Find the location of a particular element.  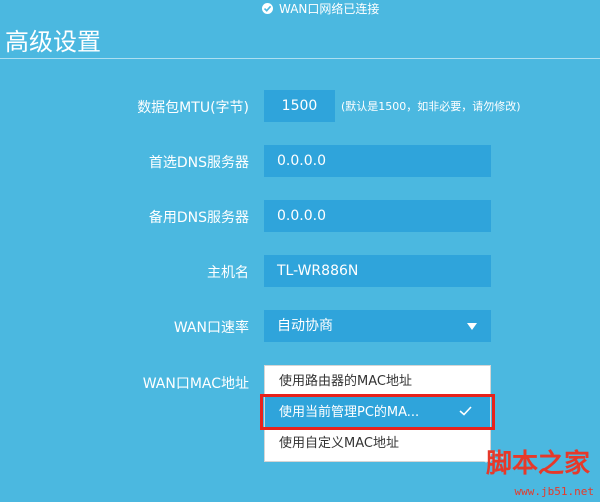

dns-primary-input: 0.0.0.0 is located at coordinates (377, 161).